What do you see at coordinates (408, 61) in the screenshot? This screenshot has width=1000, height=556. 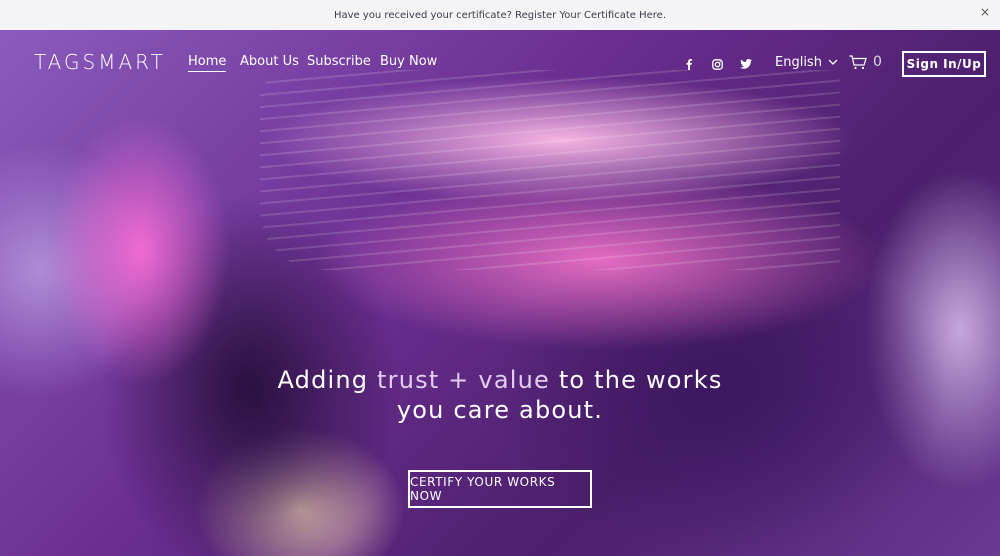 I see `nav-buy-now: Buy Now` at bounding box center [408, 61].